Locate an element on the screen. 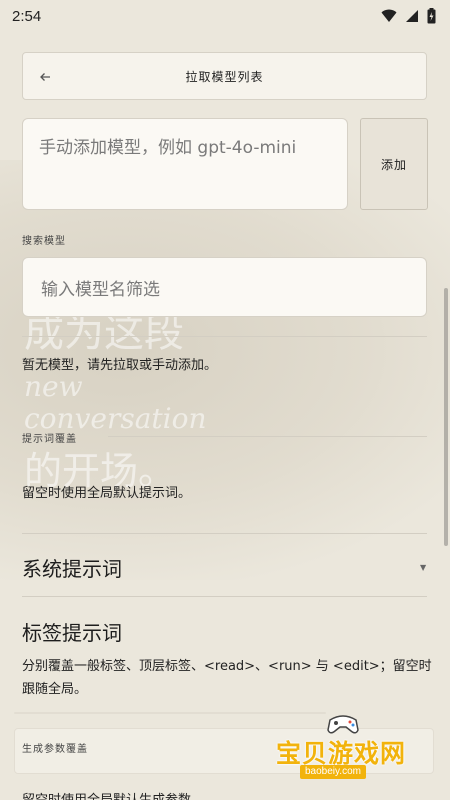 This screenshot has height=800, width=450. status-icons is located at coordinates (408, 16).